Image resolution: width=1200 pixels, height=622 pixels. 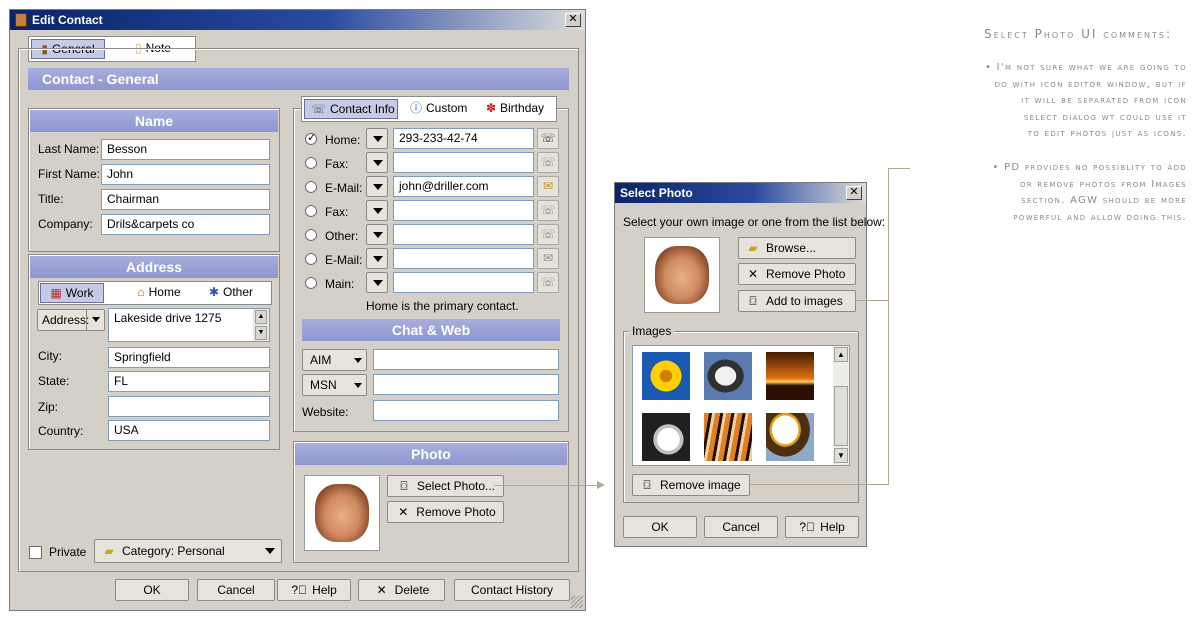 What do you see at coordinates (185, 199) in the screenshot?
I see `title-input: Chairman` at bounding box center [185, 199].